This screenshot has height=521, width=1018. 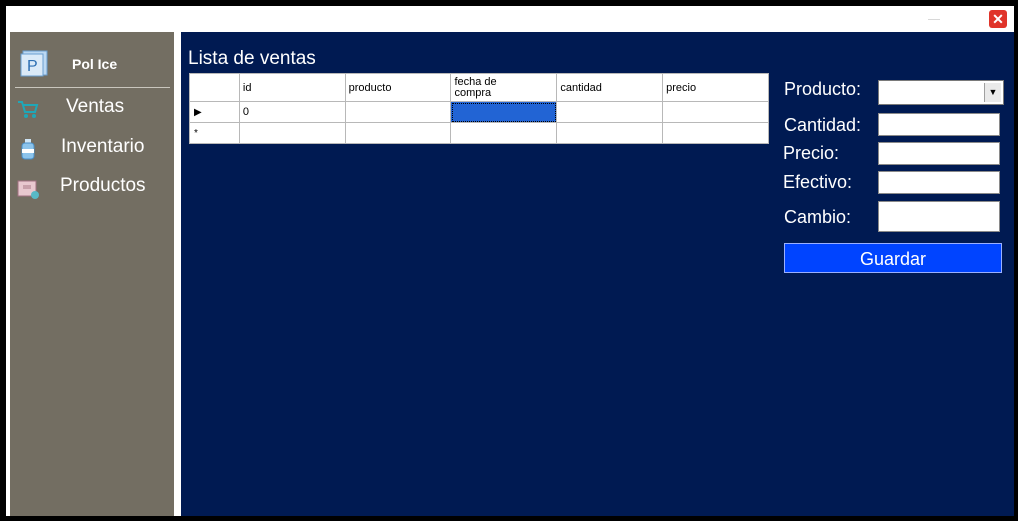 What do you see at coordinates (715, 87) in the screenshot?
I see `column-header: precio` at bounding box center [715, 87].